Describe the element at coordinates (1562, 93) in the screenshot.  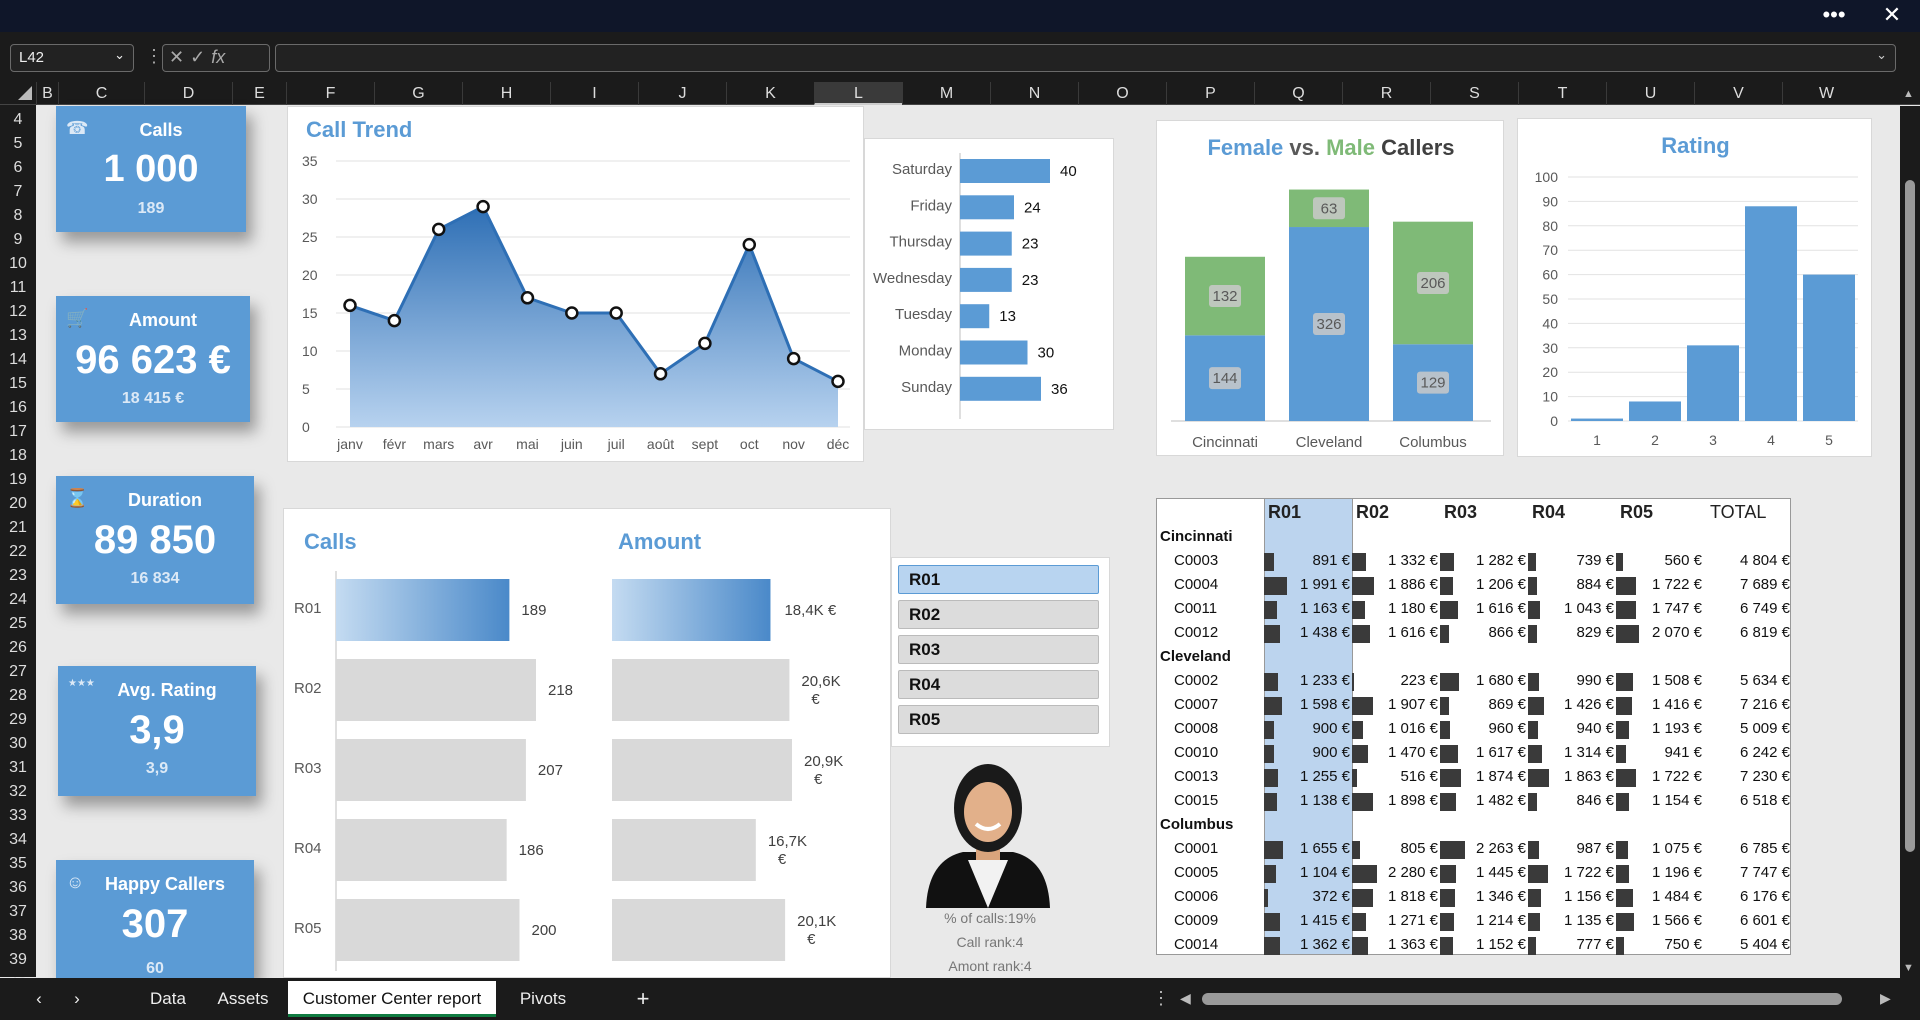
I see `column-header-t: T` at that location.